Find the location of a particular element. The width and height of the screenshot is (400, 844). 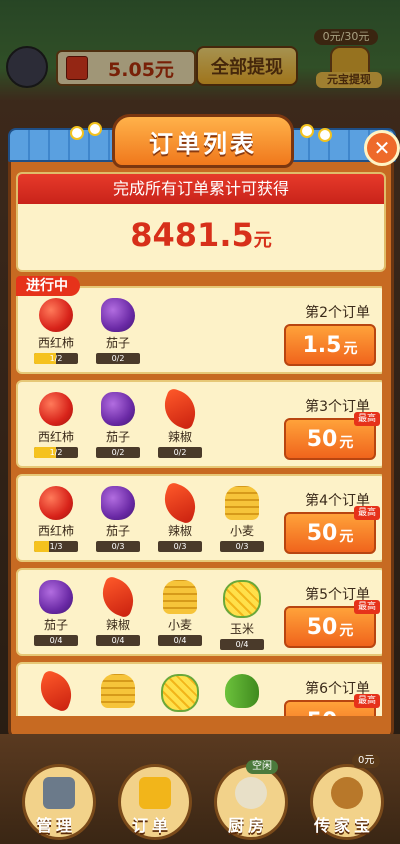

order-card: 茄子 0/4 辣椒 0/4 小麦 0/4 玉米 0/4 第5个订单 最高 50 元 is located at coordinates (199, 612).